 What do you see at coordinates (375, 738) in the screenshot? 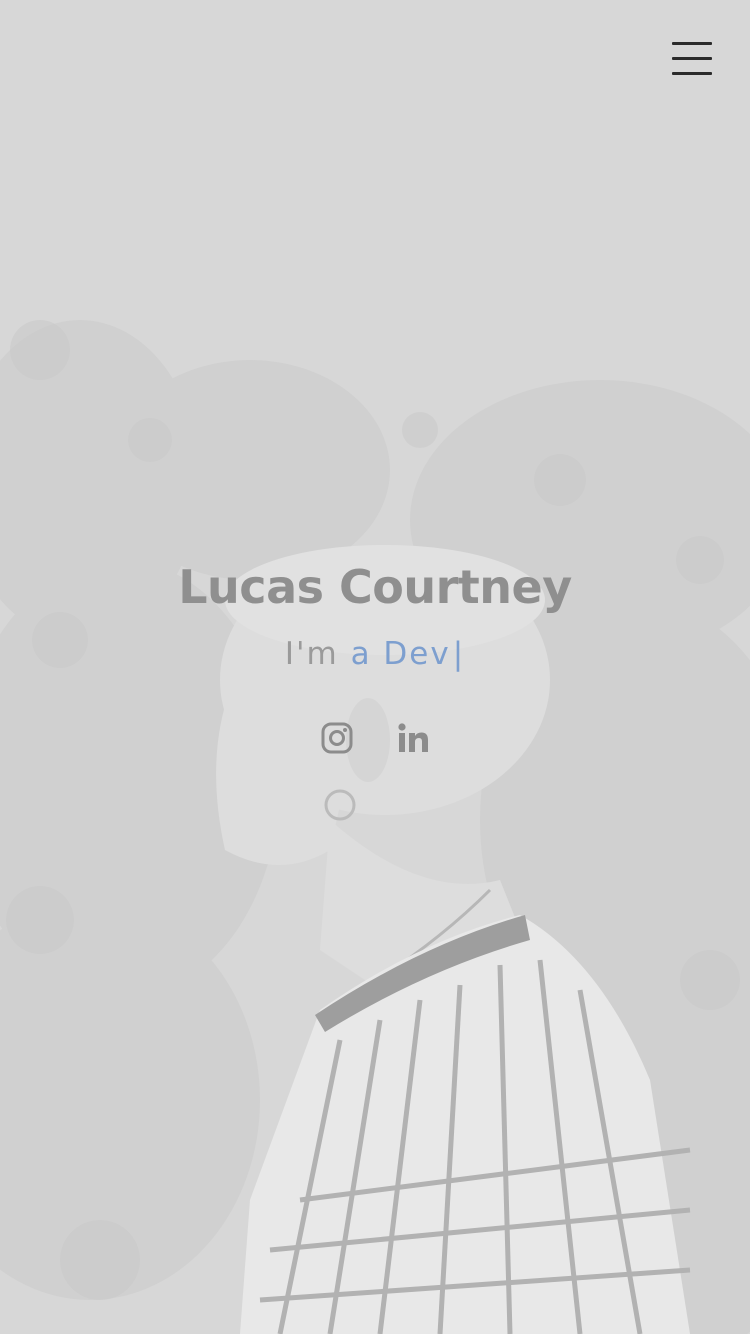
I see `social-links` at bounding box center [375, 738].